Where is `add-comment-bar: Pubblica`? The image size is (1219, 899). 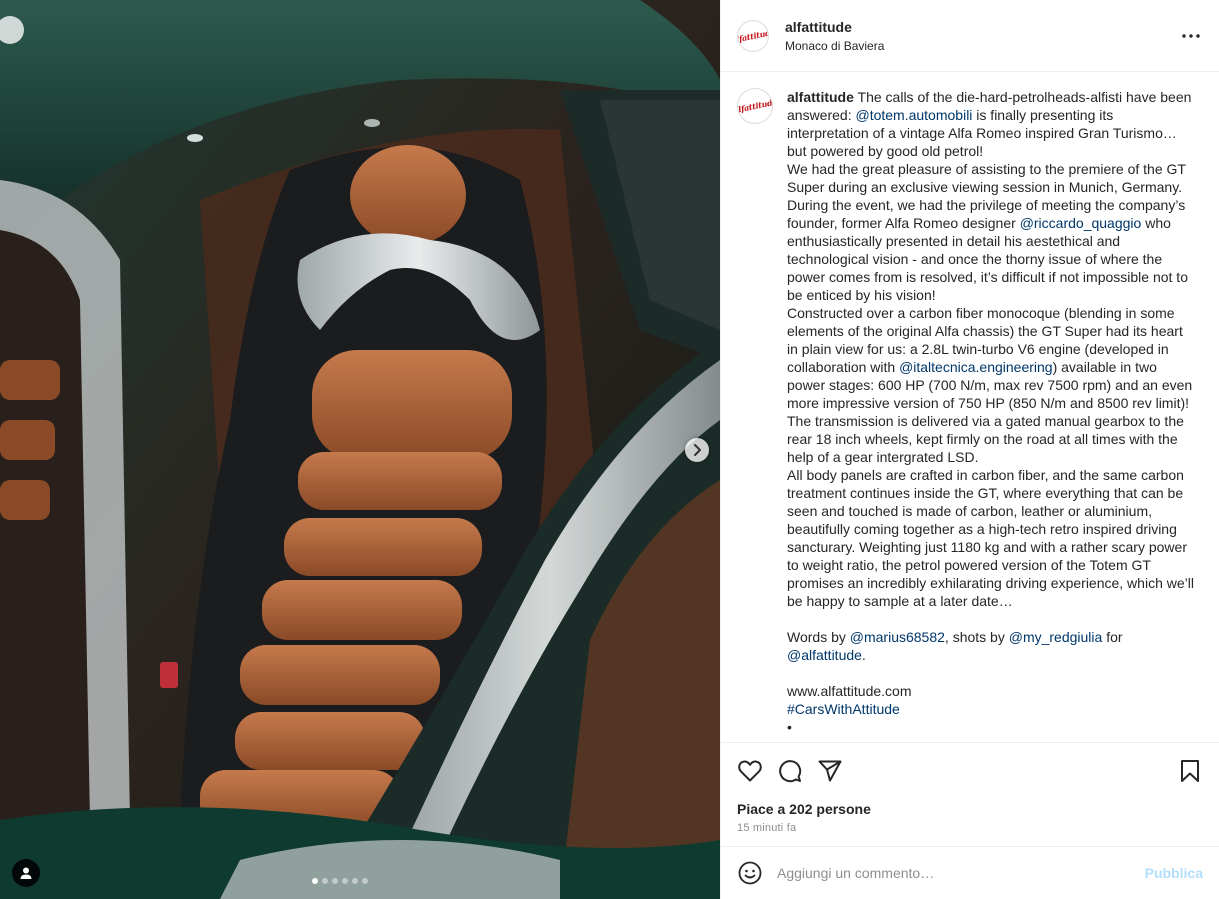
add-comment-bar: Pubblica is located at coordinates (970, 872).